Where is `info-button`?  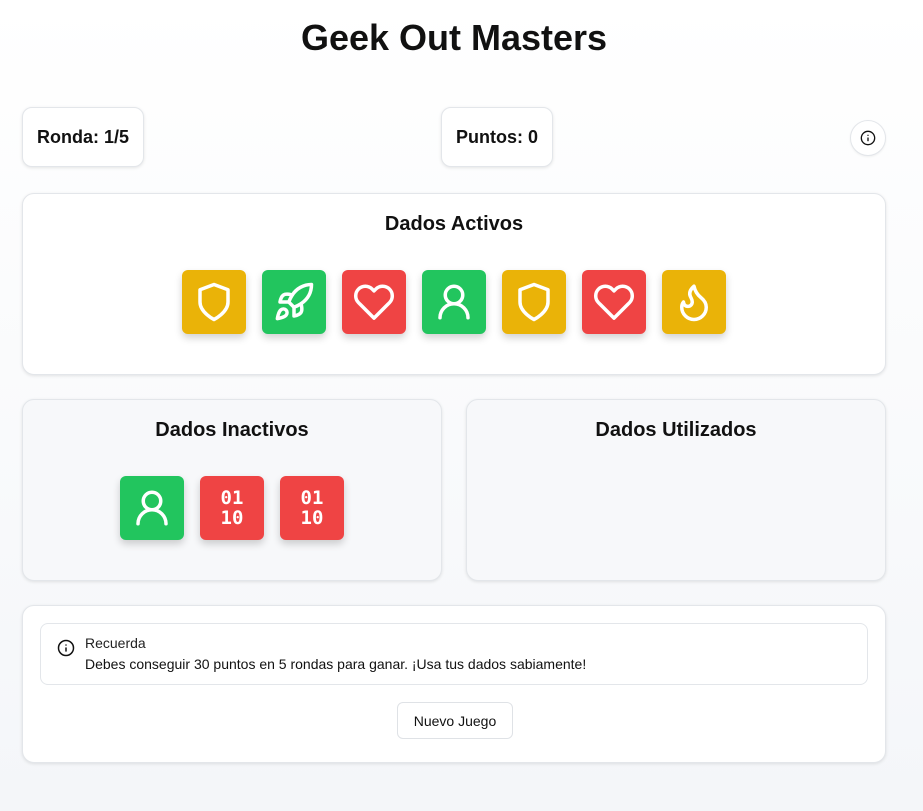
info-button is located at coordinates (868, 138).